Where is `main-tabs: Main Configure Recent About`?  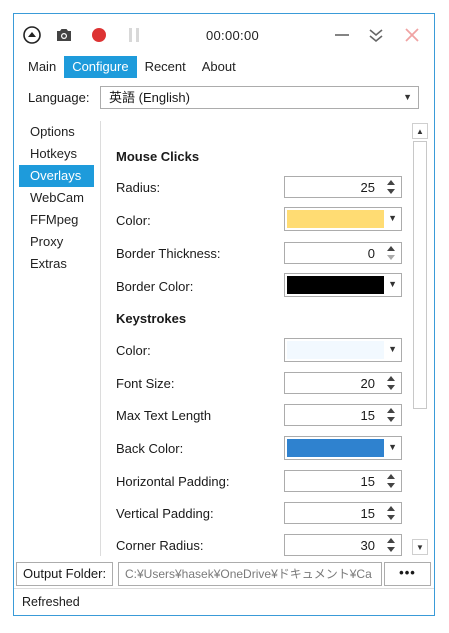 main-tabs: Main Configure Recent About is located at coordinates (132, 67).